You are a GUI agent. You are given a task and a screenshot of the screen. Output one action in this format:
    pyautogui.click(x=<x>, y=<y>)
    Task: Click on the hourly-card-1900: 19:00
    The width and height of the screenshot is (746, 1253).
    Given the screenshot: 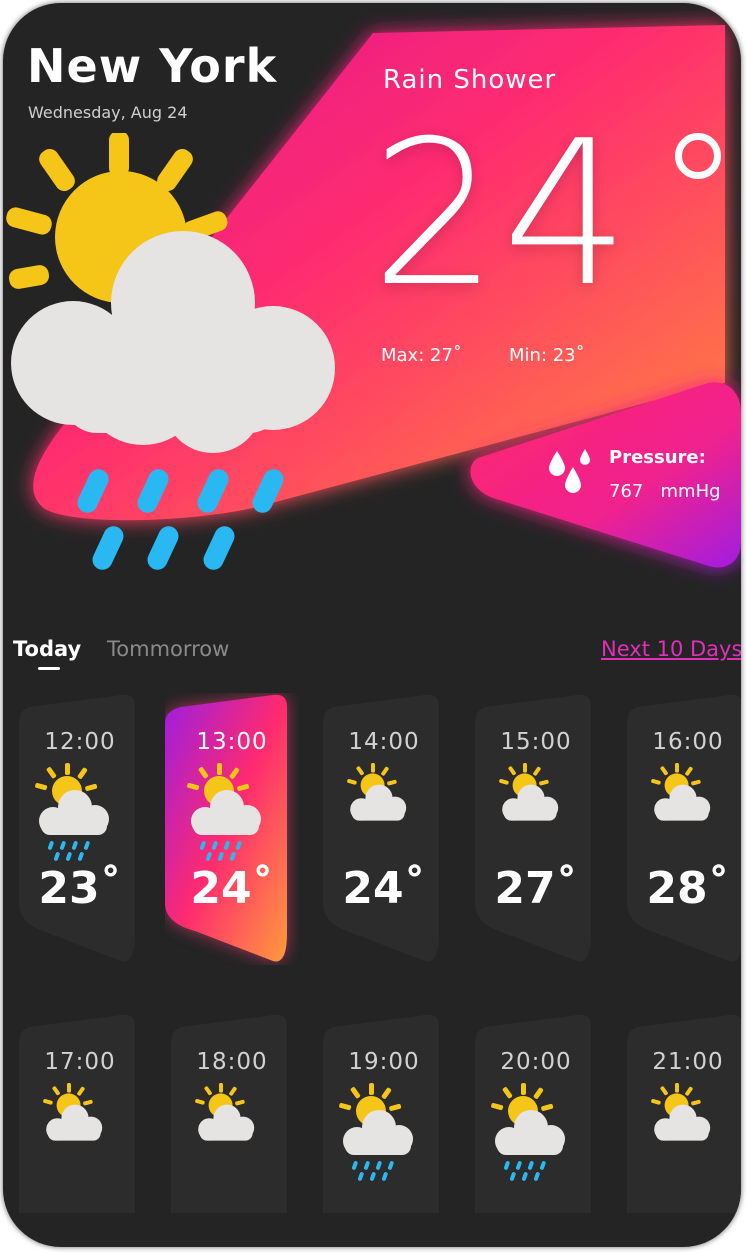 What is the action you would take?
    pyautogui.click(x=392, y=1113)
    